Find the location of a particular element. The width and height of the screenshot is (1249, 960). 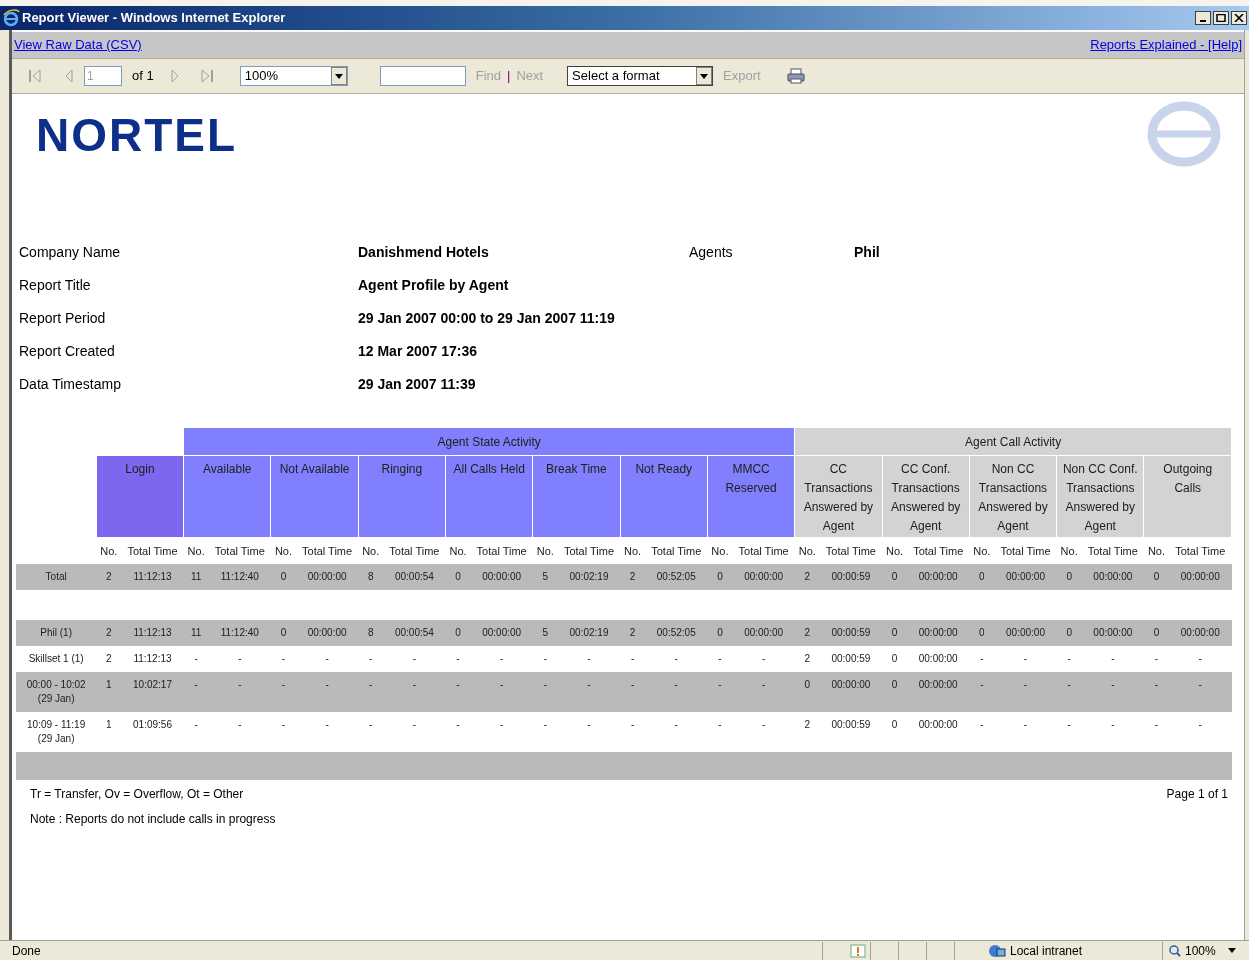

company-logo: NORTEL is located at coordinates (137, 135).